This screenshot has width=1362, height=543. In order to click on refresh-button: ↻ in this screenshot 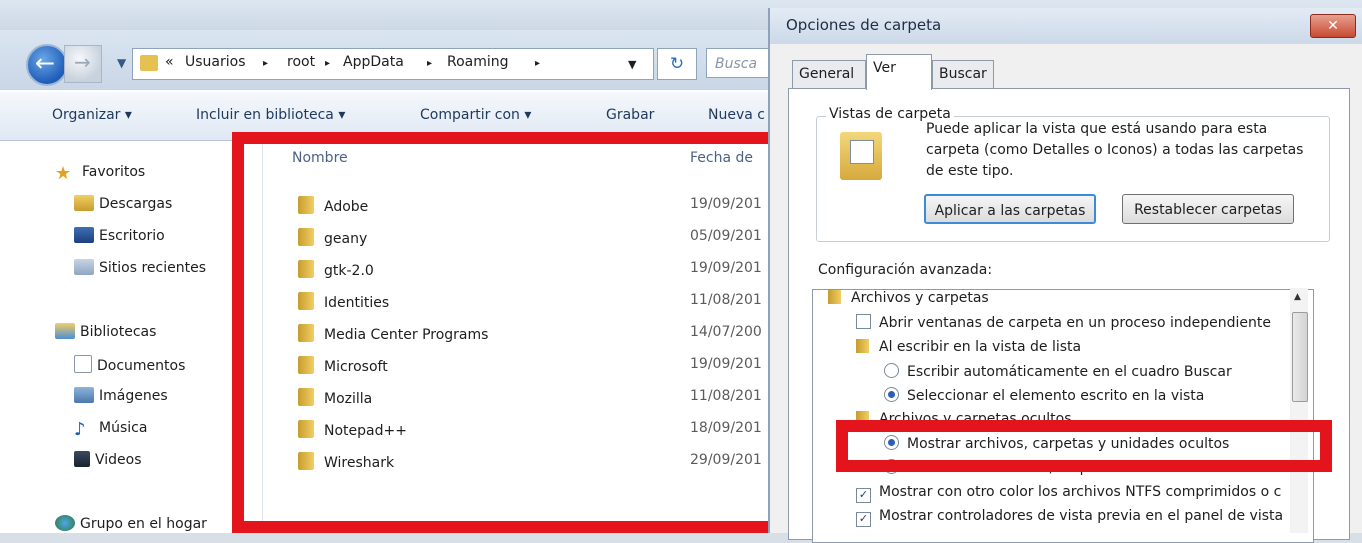, I will do `click(677, 64)`.